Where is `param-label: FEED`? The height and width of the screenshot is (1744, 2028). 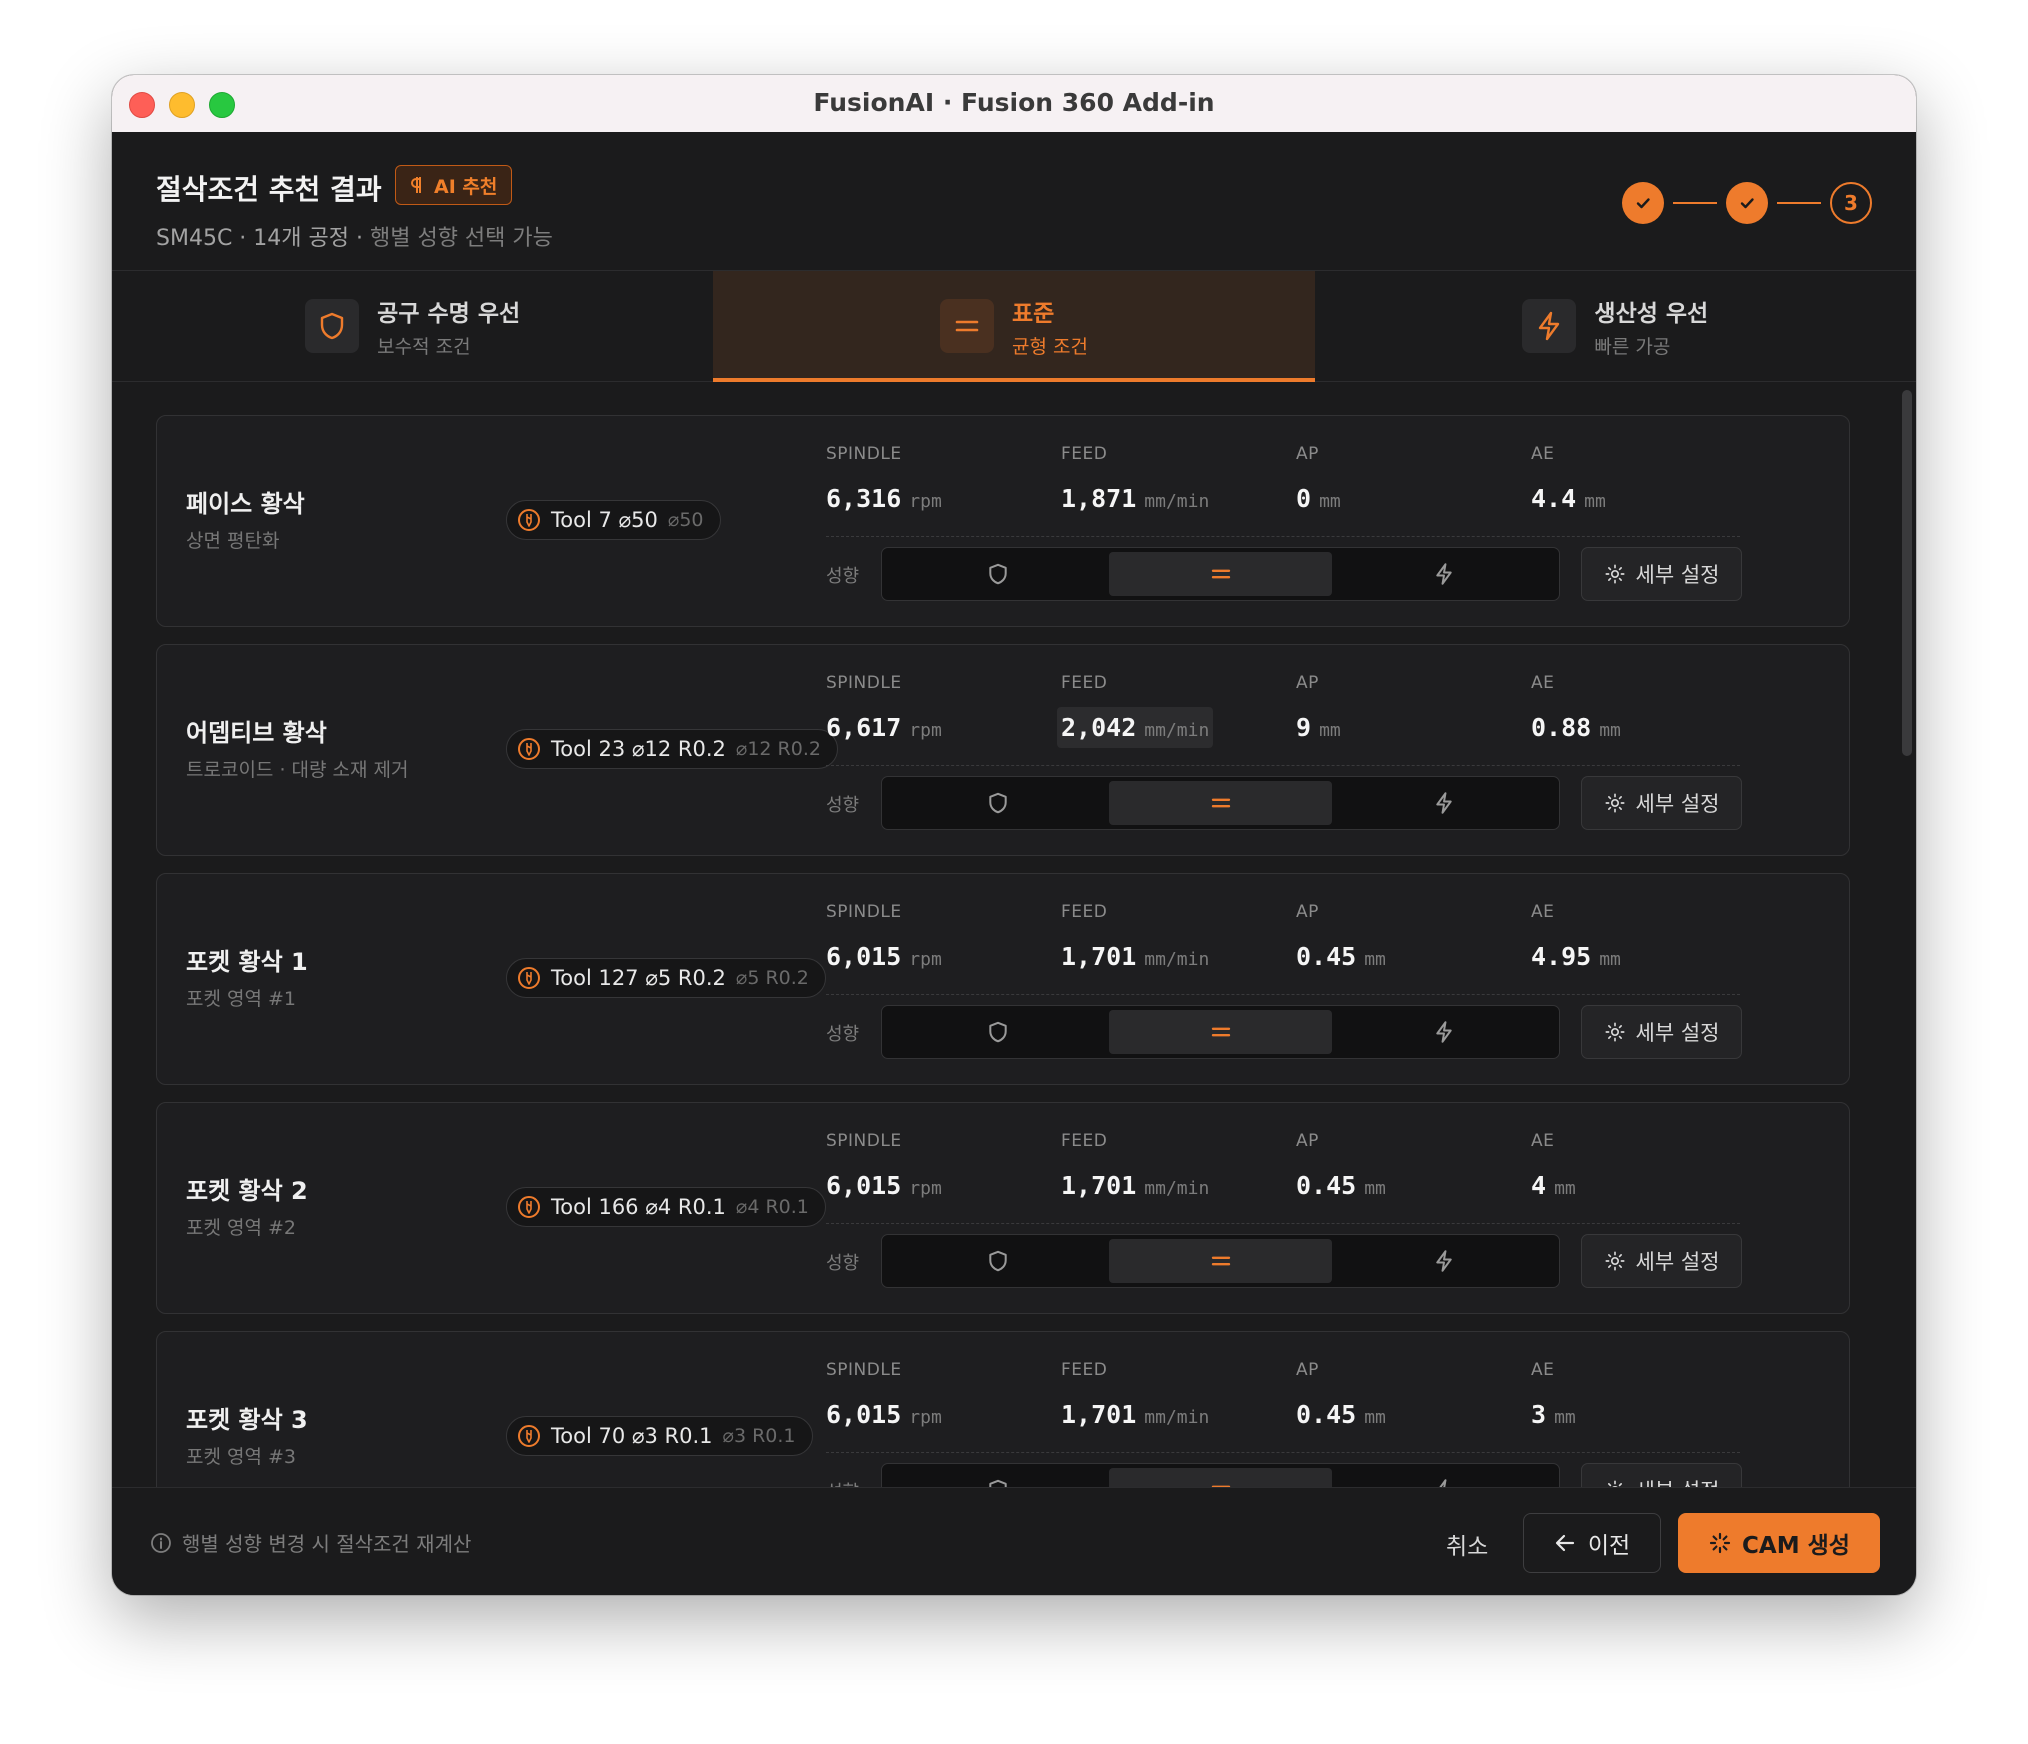 param-label: FEED is located at coordinates (1084, 683).